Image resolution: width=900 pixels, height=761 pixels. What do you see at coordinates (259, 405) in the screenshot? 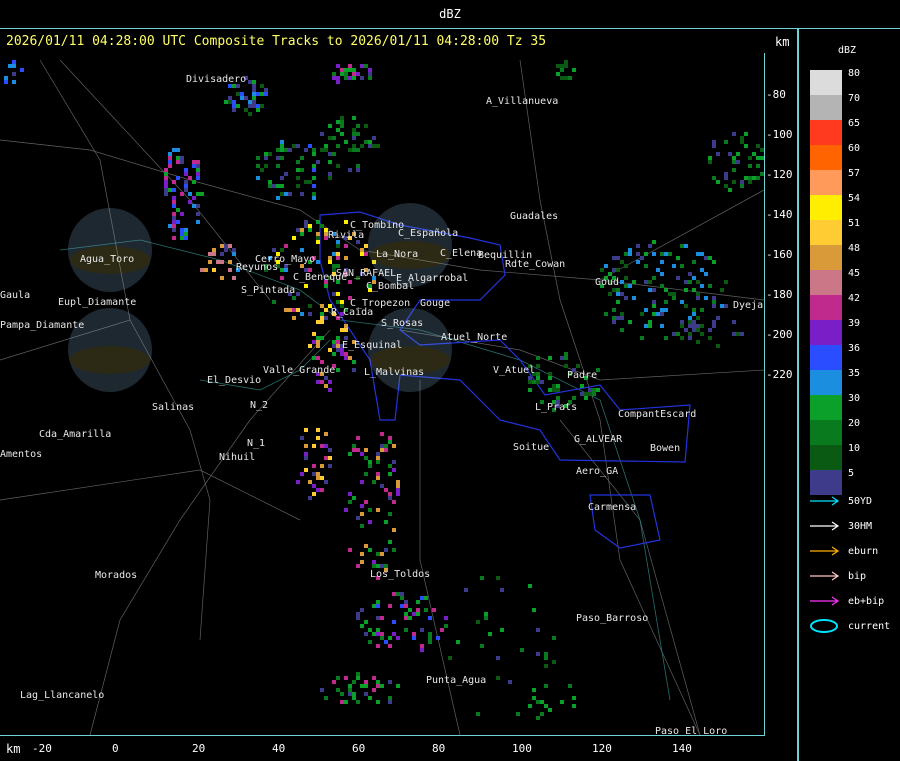
I see `place-label: N_2` at bounding box center [259, 405].